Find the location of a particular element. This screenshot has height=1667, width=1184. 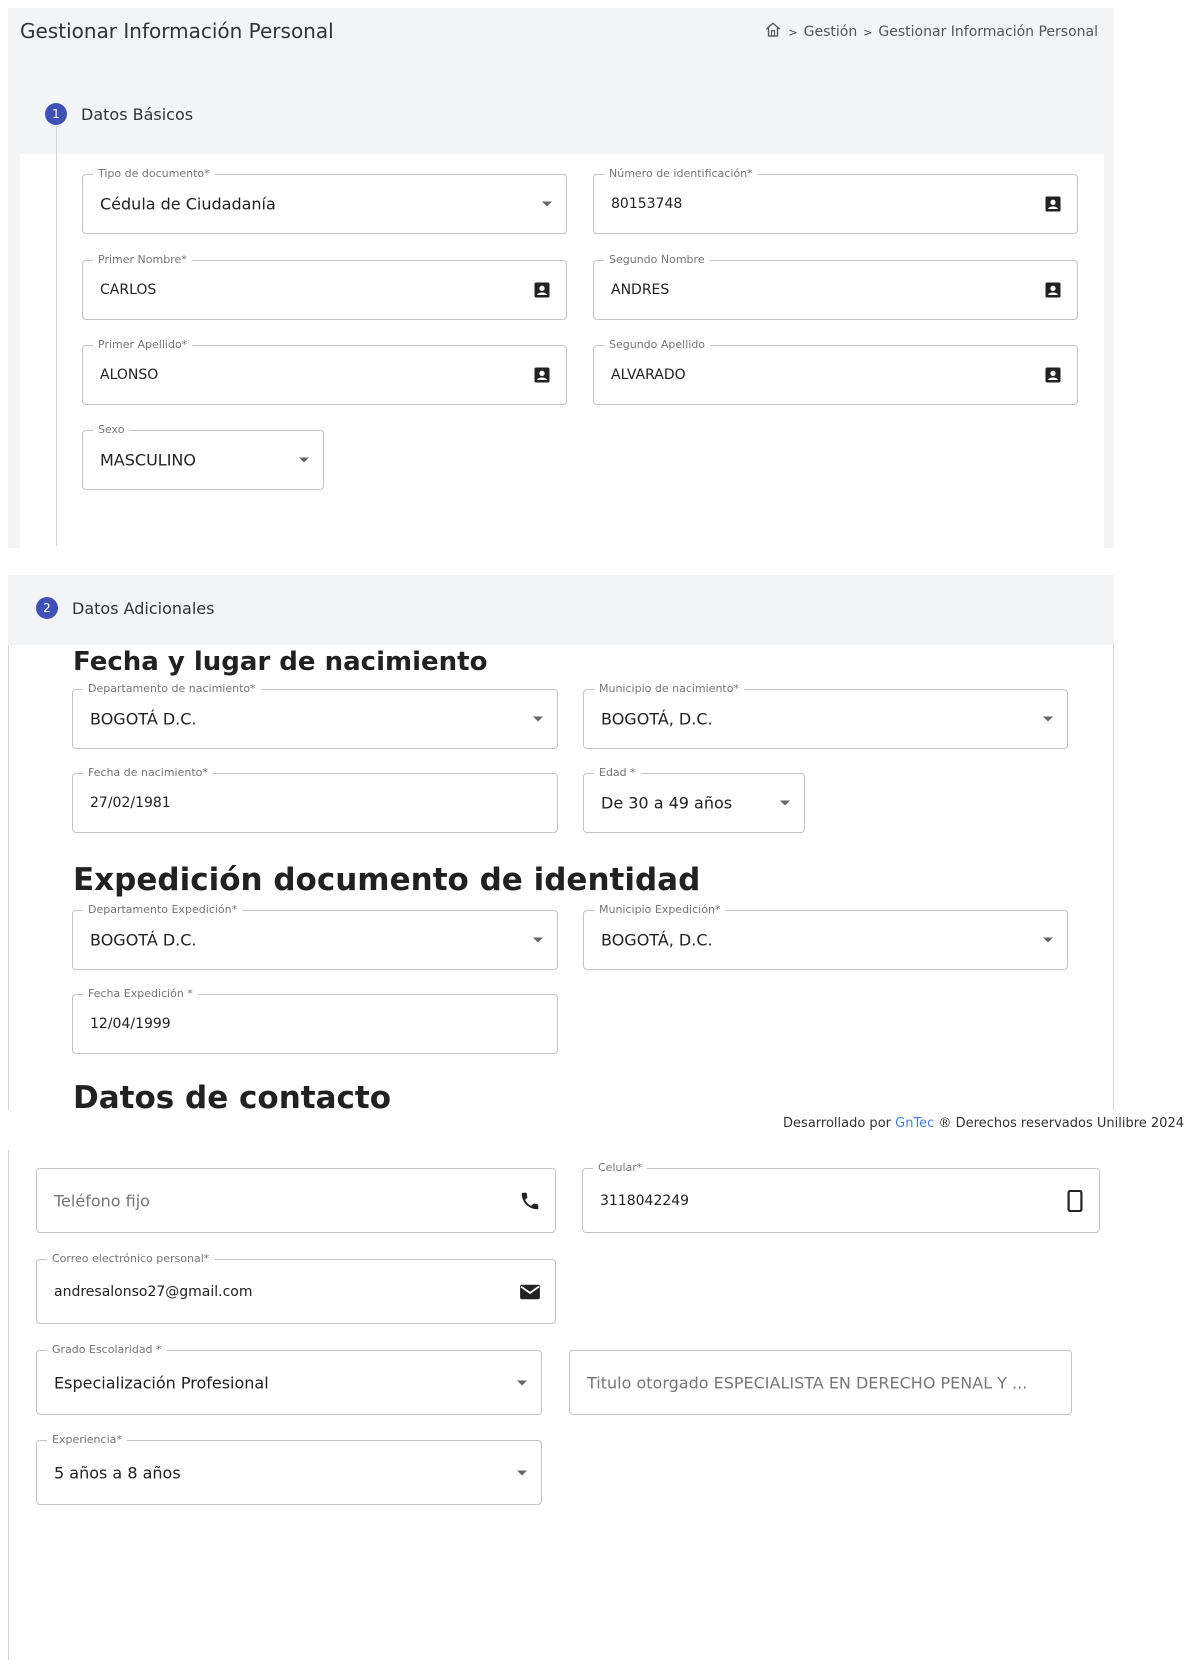

section-title-nacimiento: Fecha y lugar de nacimiento is located at coordinates (280, 662).